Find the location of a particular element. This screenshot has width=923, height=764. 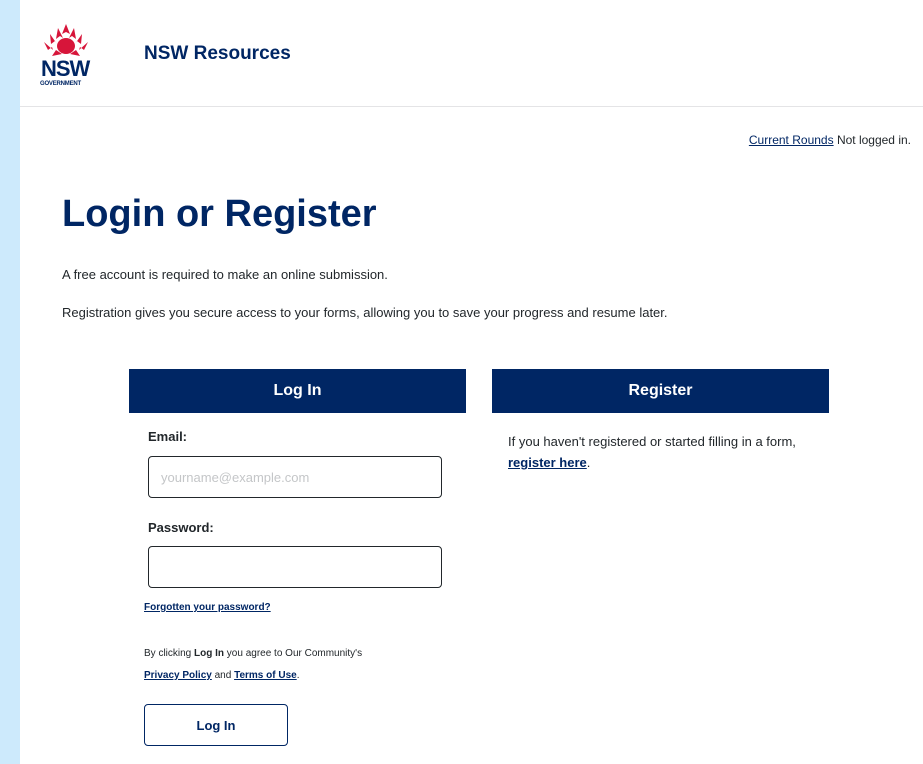

nsw-government-logo: NSW GOVERNMENT is located at coordinates (72, 57).